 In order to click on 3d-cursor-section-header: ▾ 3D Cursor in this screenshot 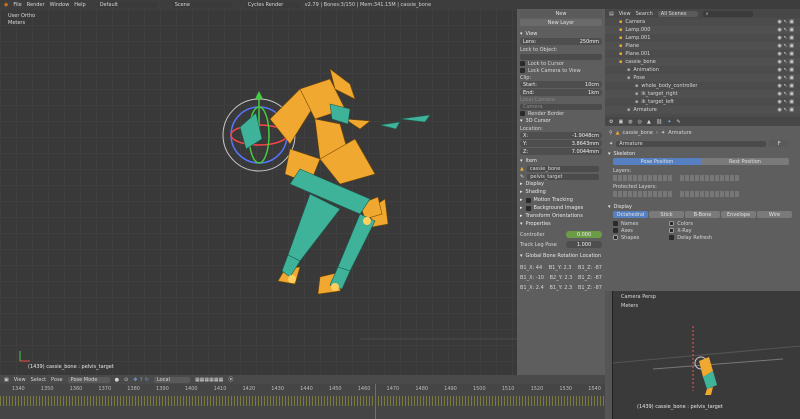, I will do `click(561, 121)`.